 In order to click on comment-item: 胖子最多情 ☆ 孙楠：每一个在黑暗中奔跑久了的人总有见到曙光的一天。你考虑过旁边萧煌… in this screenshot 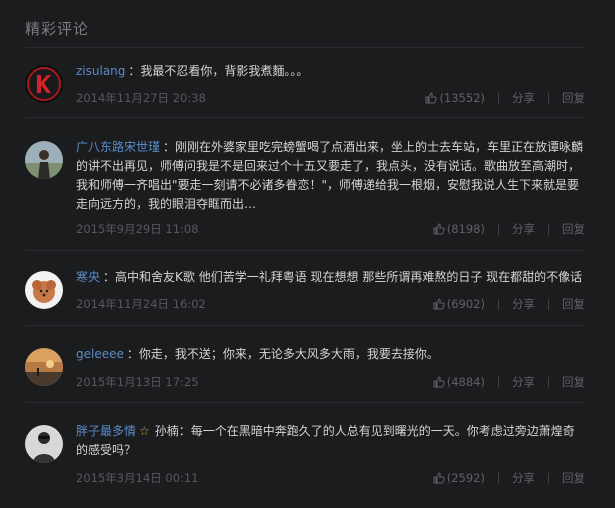, I will do `click(305, 457)`.